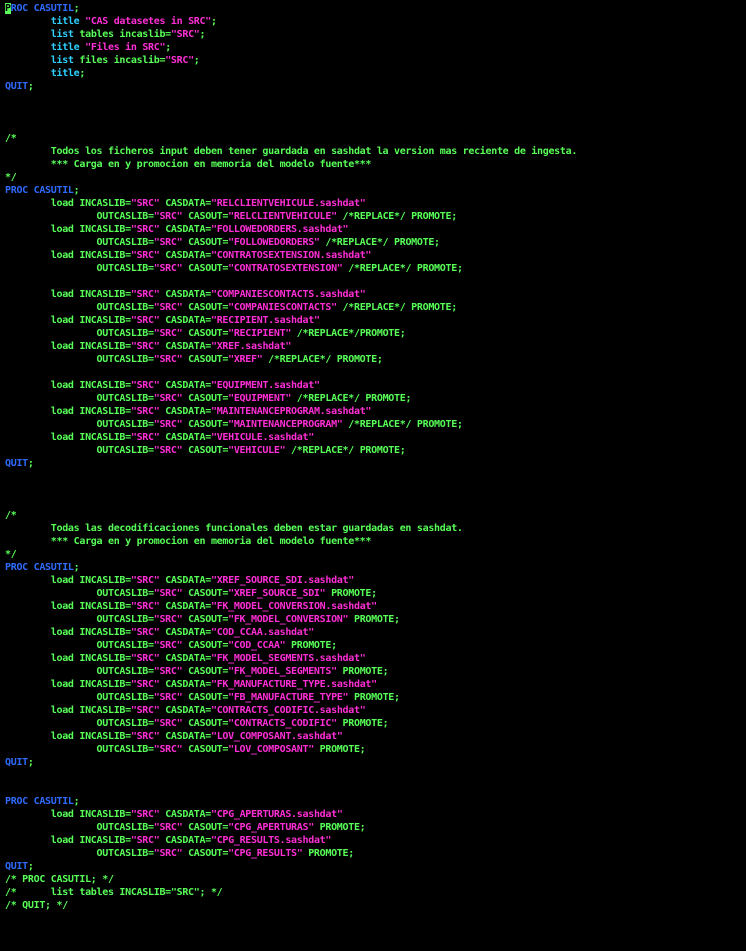 The height and width of the screenshot is (951, 746). I want to click on string-token: "FOLLOWEDORDERS.sashdat", so click(279, 229).